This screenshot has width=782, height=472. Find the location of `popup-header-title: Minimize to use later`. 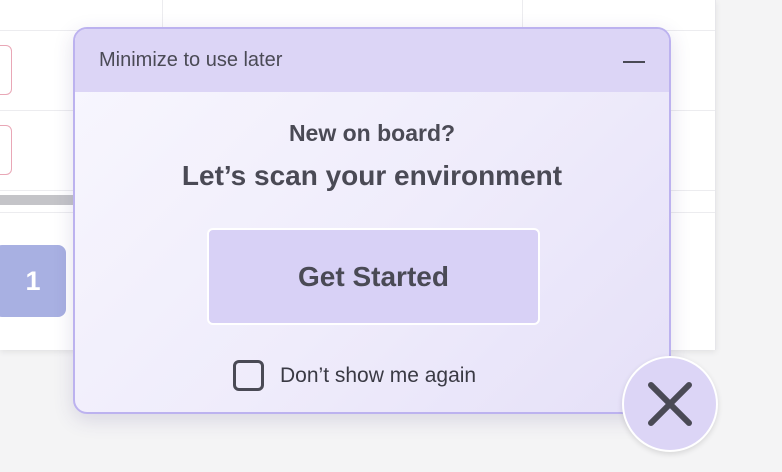

popup-header-title: Minimize to use later is located at coordinates (191, 60).